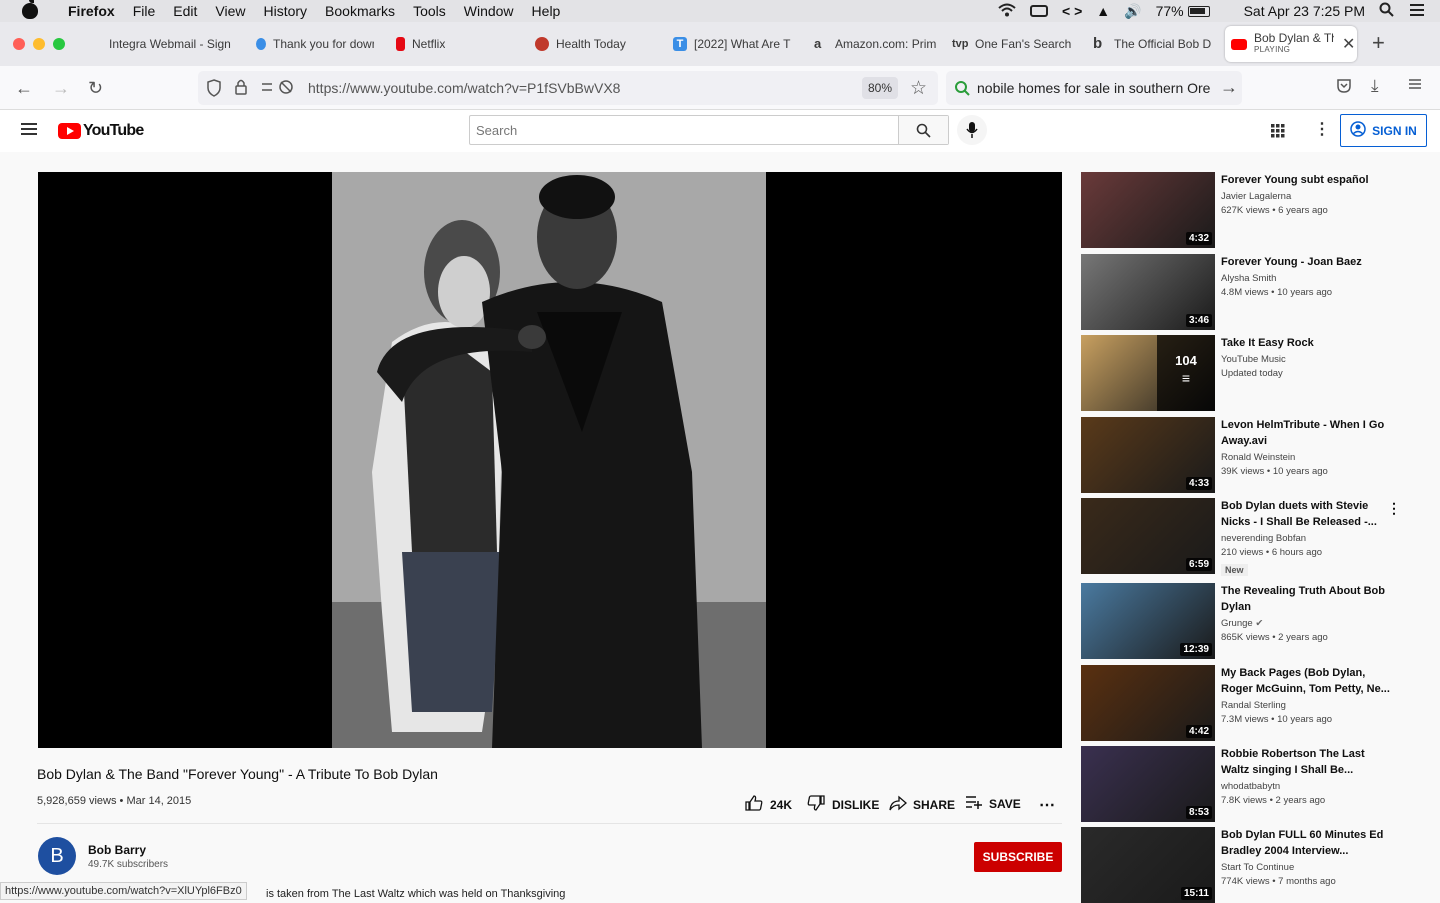 The height and width of the screenshot is (903, 1440). What do you see at coordinates (24, 88) in the screenshot?
I see `back-arrow-icon: ←` at bounding box center [24, 88].